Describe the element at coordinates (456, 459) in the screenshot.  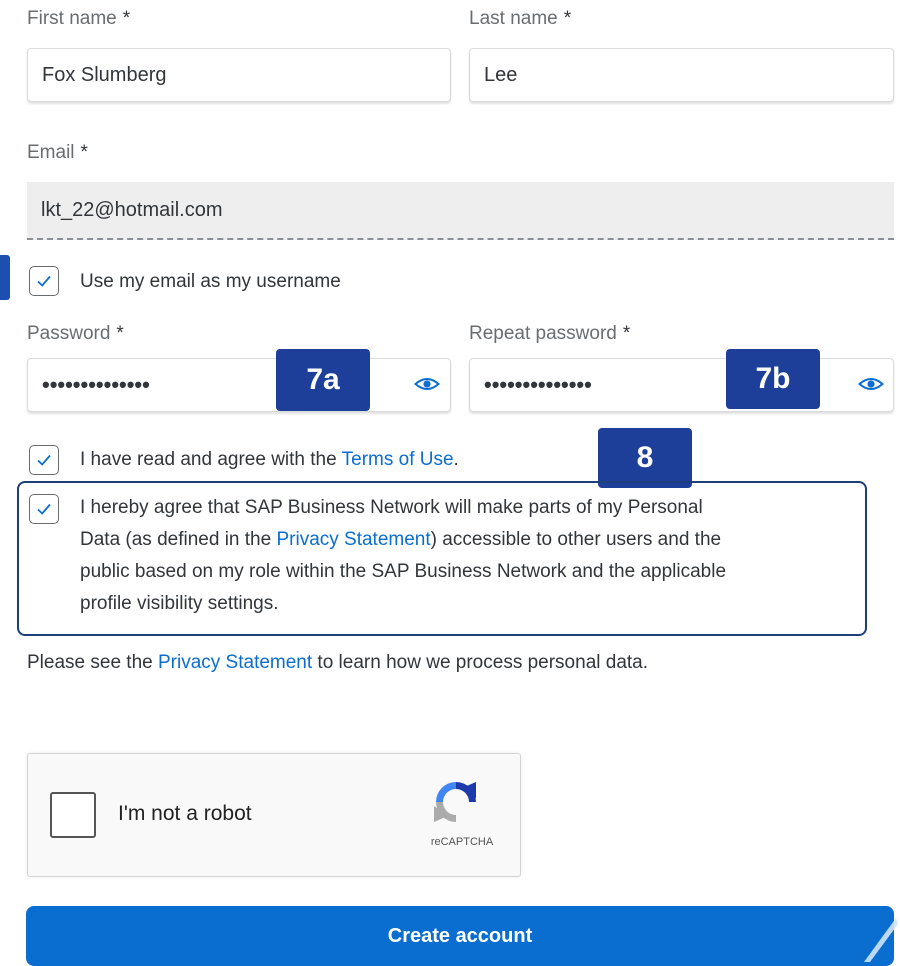
I see `terms-suffix: .` at that location.